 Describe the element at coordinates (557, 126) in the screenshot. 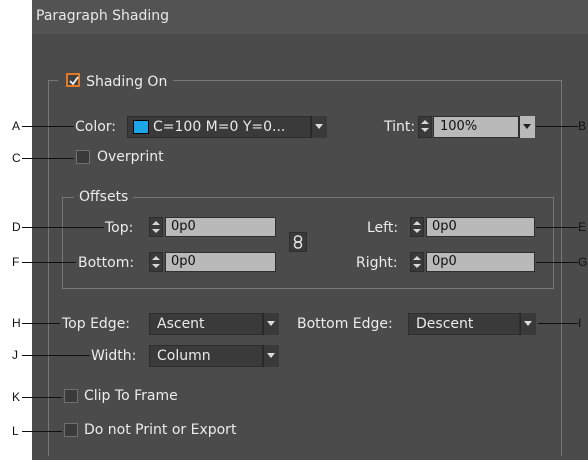

I see `callout-b-line` at that location.